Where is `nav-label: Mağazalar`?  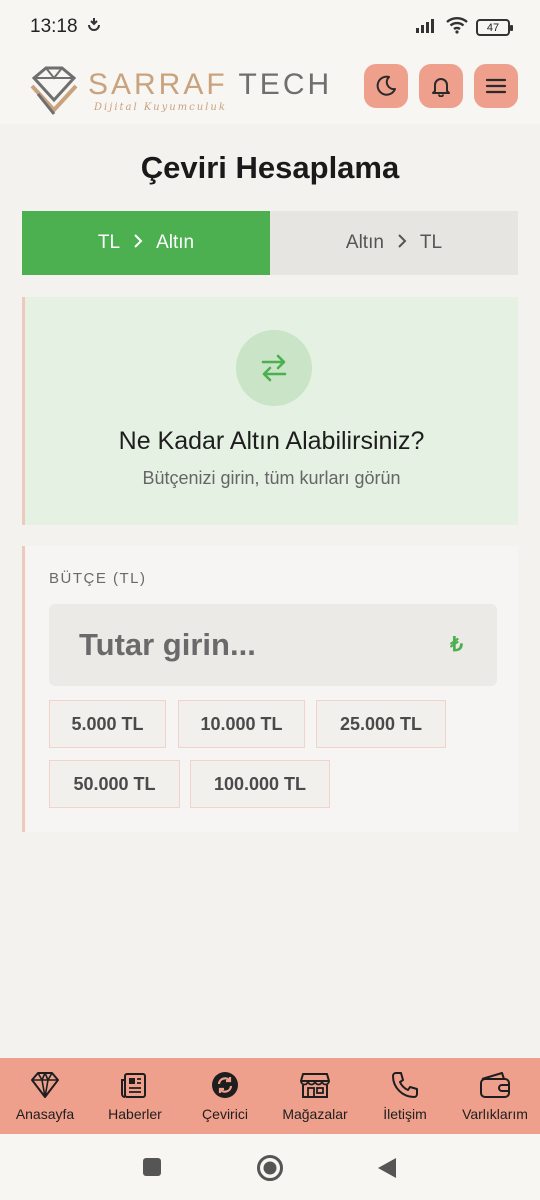 nav-label: Mağazalar is located at coordinates (315, 1114).